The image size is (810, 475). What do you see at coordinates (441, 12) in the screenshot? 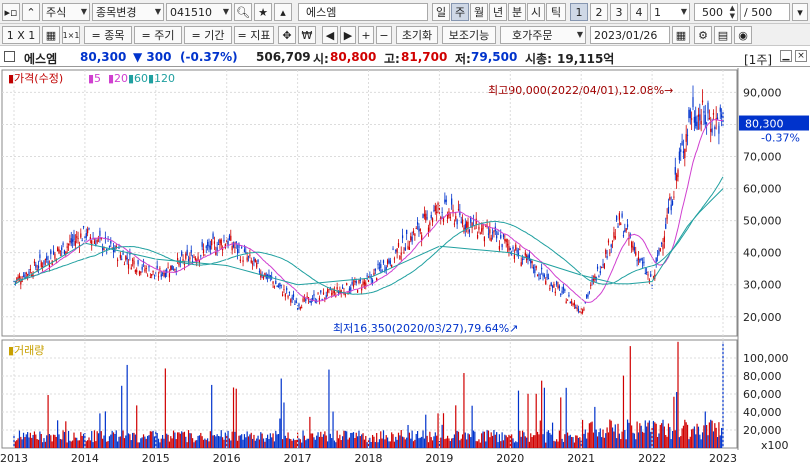
I see `period-tab-day: 일` at bounding box center [441, 12].